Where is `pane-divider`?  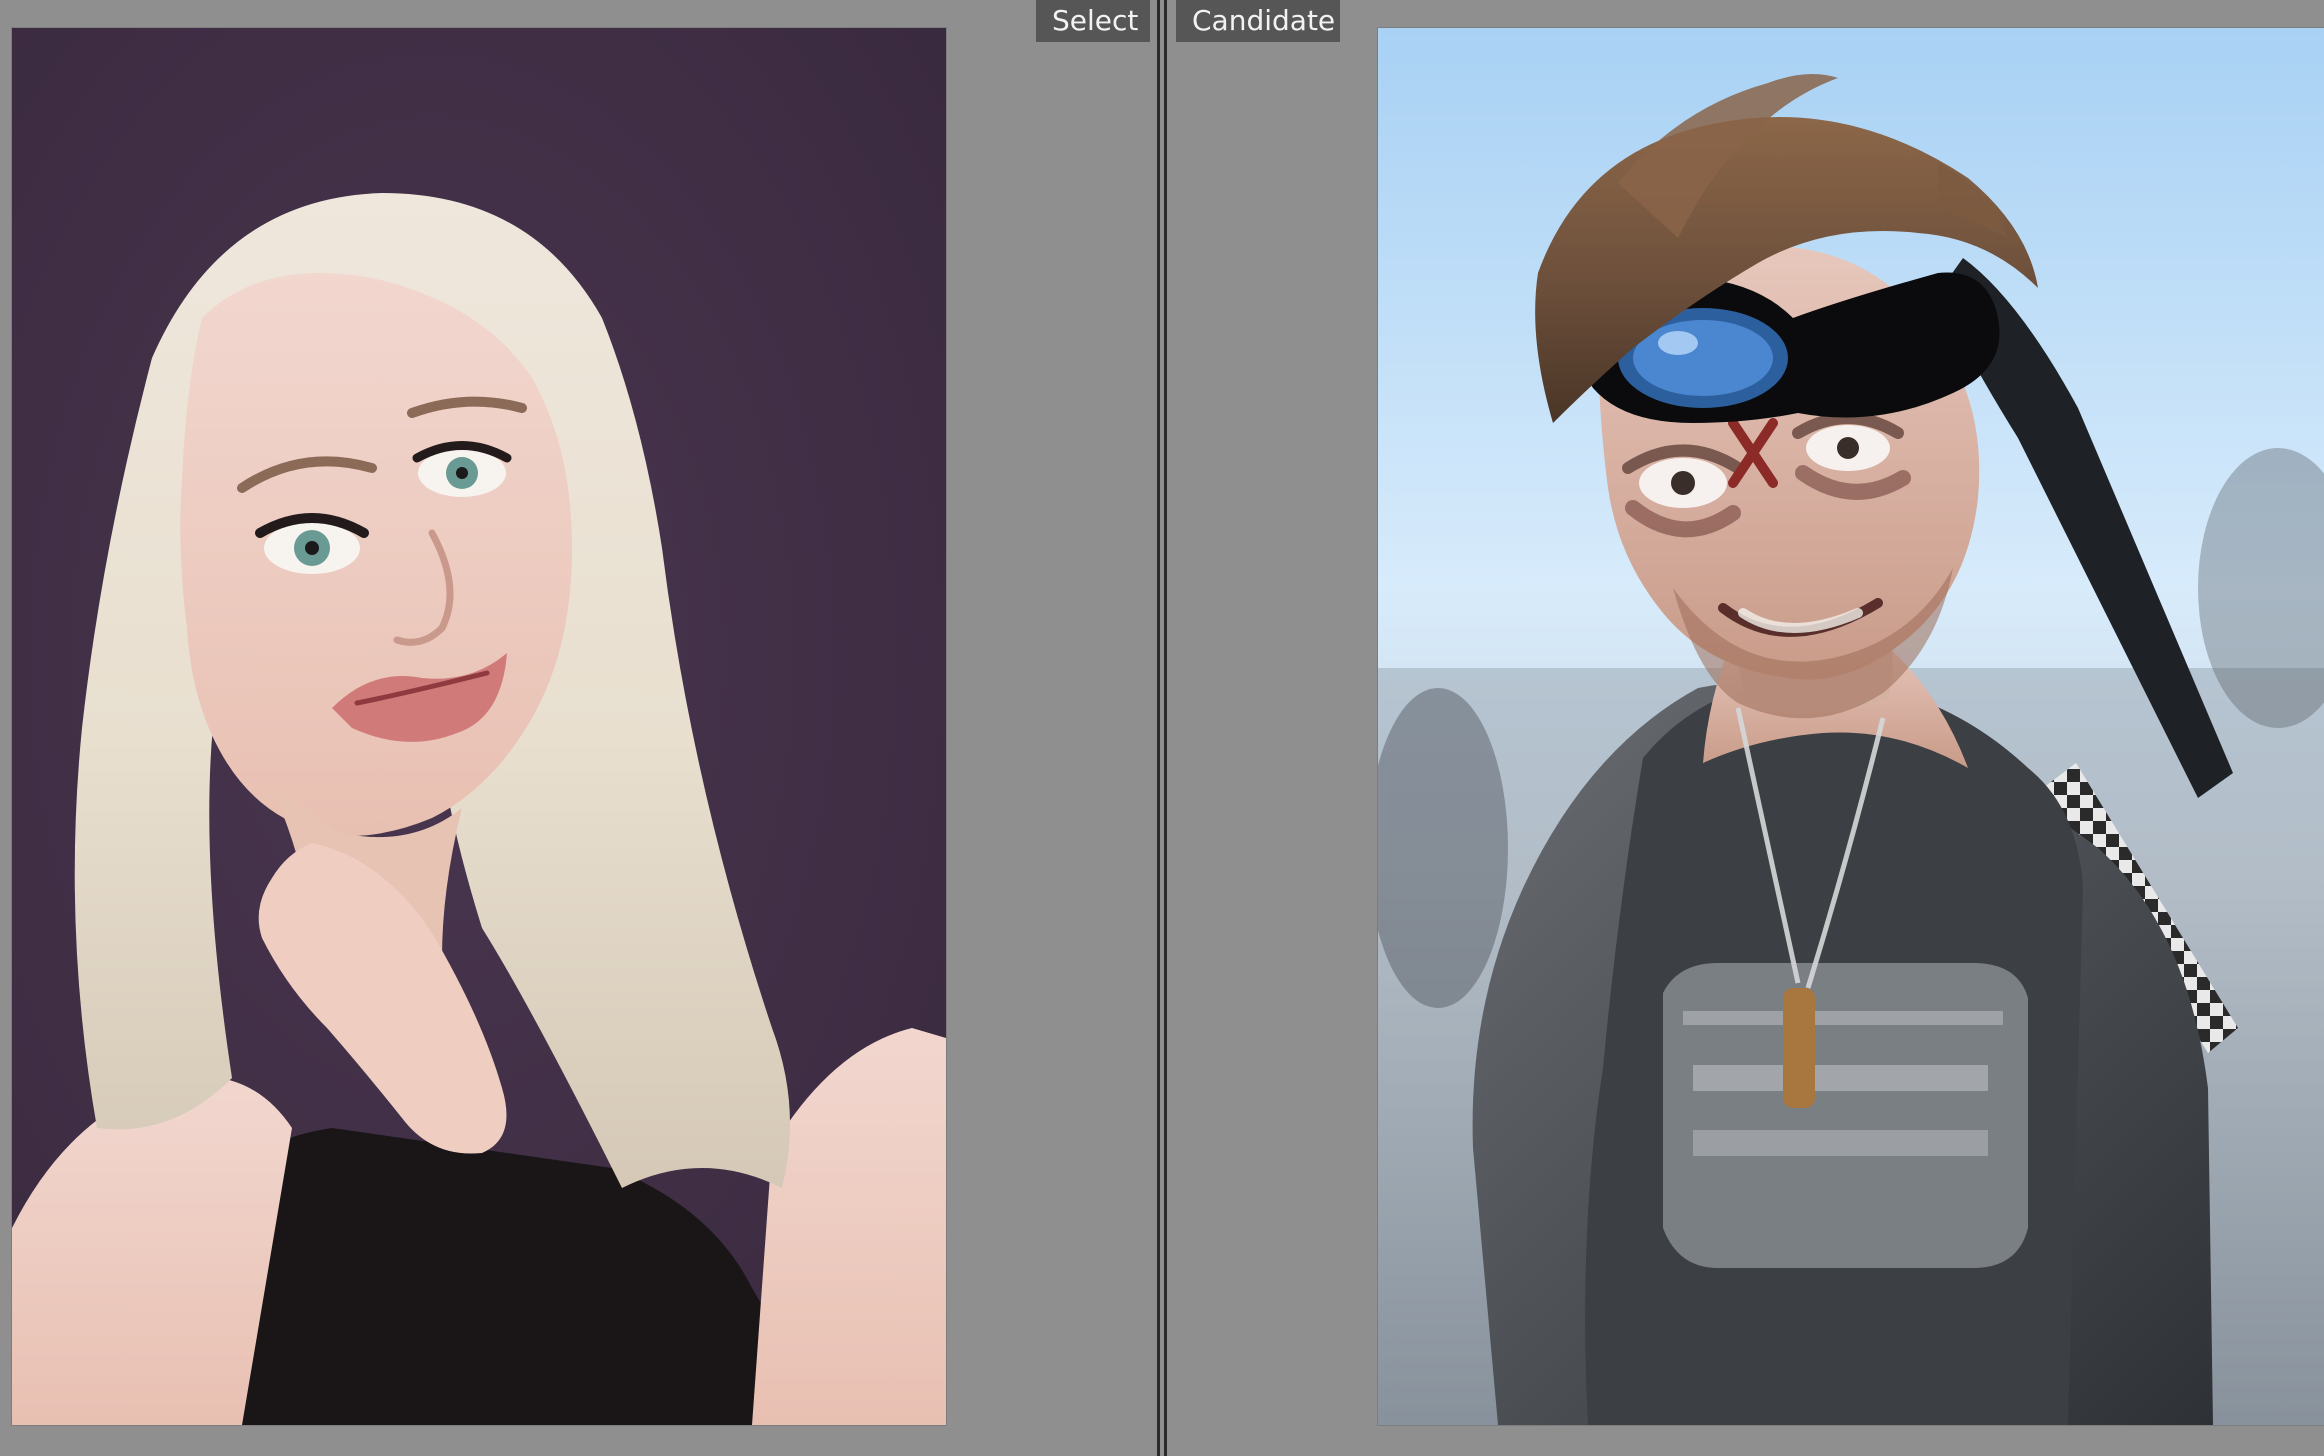 pane-divider is located at coordinates (1162, 728).